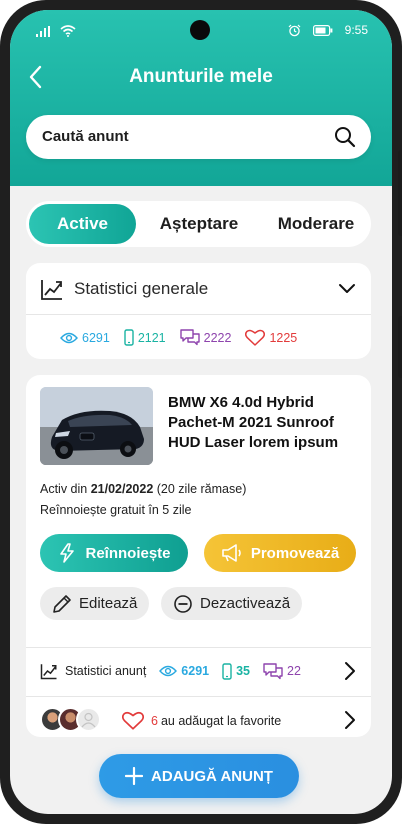 The height and width of the screenshot is (824, 402). What do you see at coordinates (108, 603) in the screenshot?
I see `edit-label: Editează` at bounding box center [108, 603].